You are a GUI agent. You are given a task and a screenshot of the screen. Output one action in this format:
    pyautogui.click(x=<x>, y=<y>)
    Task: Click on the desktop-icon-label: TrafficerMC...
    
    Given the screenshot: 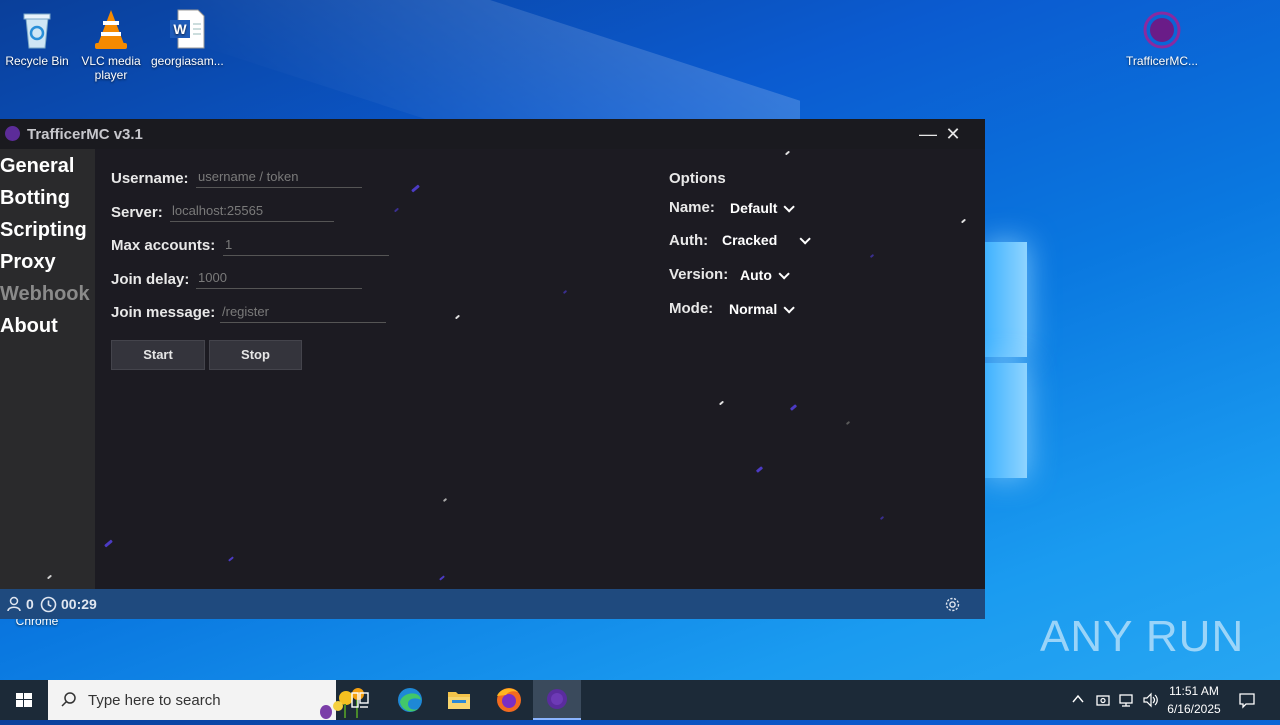 What is the action you would take?
    pyautogui.click(x=1162, y=61)
    